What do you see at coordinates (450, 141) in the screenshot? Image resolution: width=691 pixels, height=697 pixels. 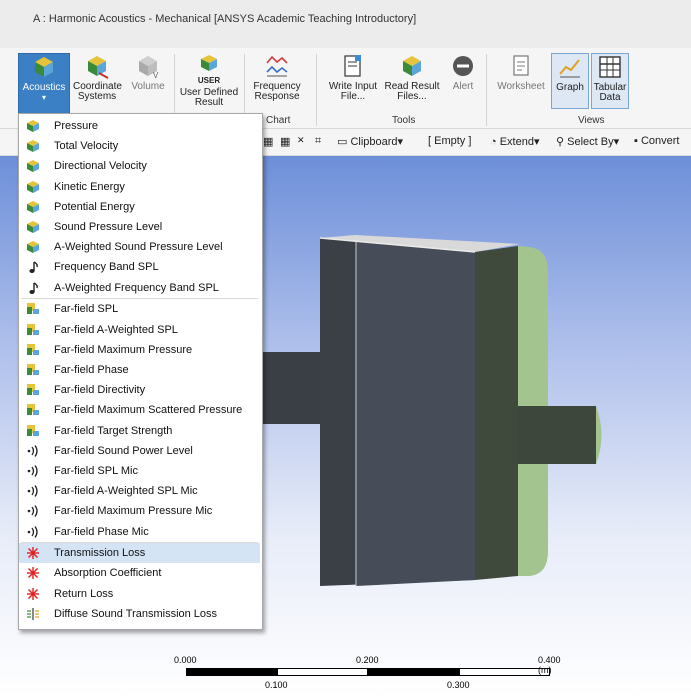 I see `empty-indicator: [ Empty ]` at bounding box center [450, 141].